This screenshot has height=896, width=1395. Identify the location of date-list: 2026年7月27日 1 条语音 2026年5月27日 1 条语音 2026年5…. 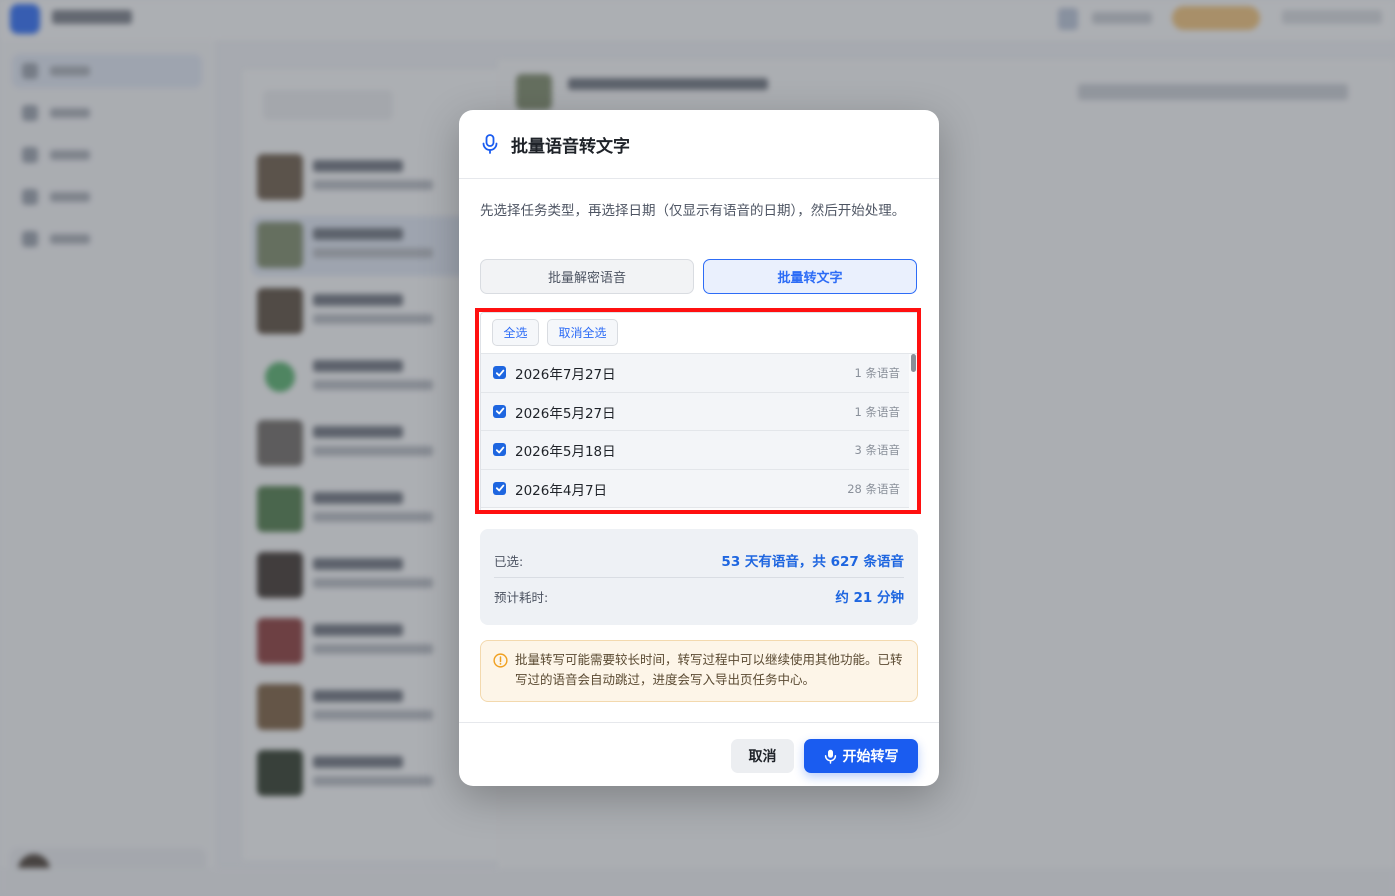
(695, 431).